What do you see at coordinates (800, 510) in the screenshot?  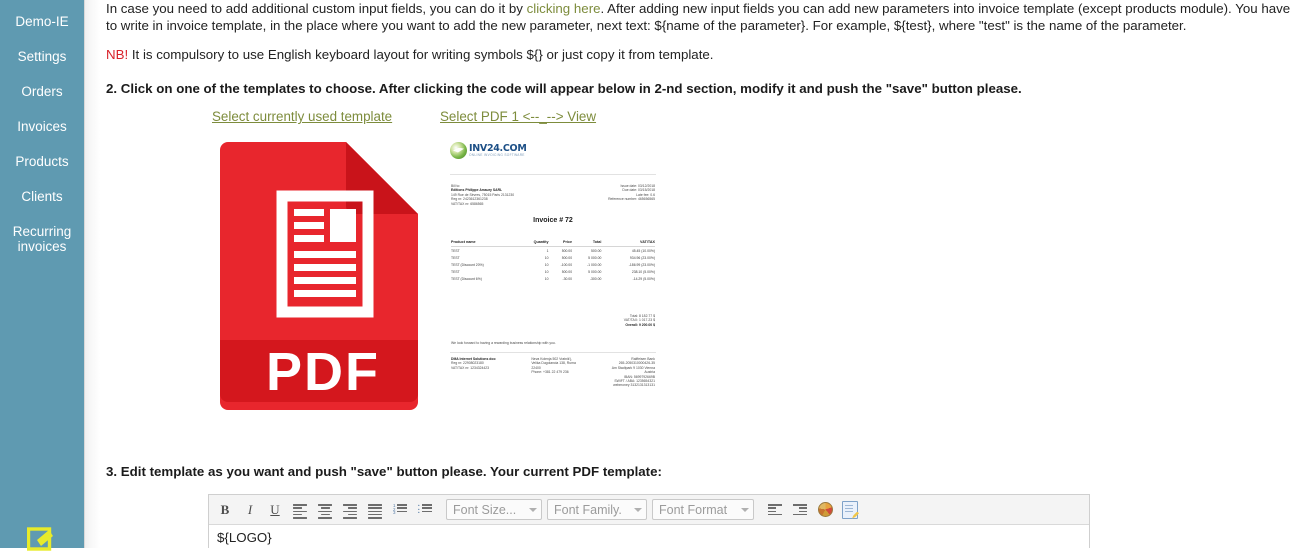 I see `indent-icon` at bounding box center [800, 510].